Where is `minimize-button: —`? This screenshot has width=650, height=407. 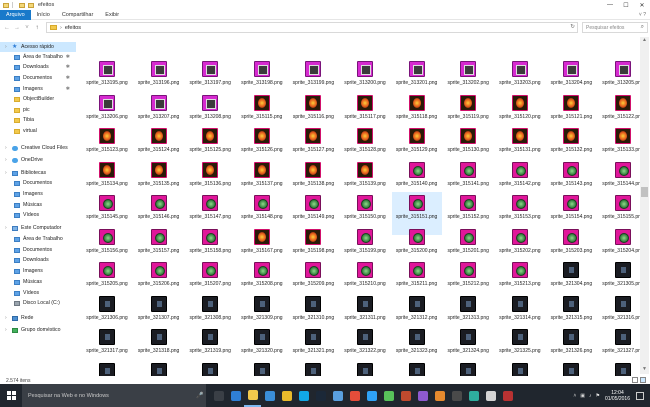 minimize-button: — is located at coordinates (610, 5).